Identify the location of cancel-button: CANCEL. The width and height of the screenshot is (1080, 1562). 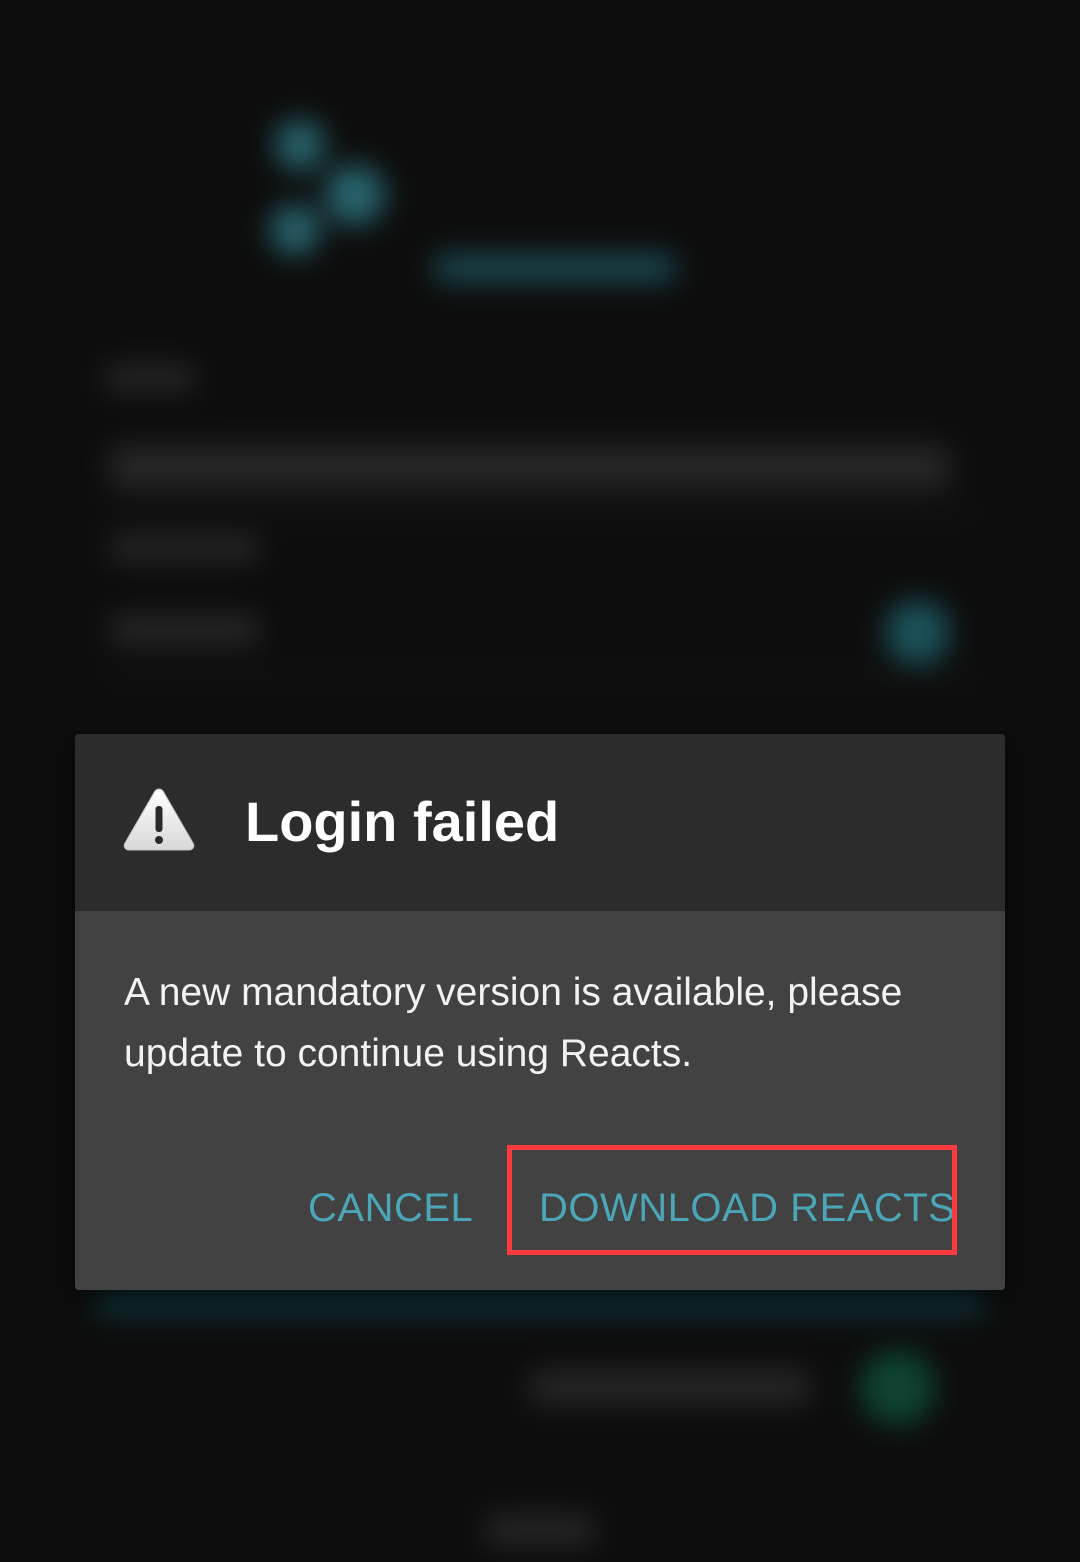
(390, 1208).